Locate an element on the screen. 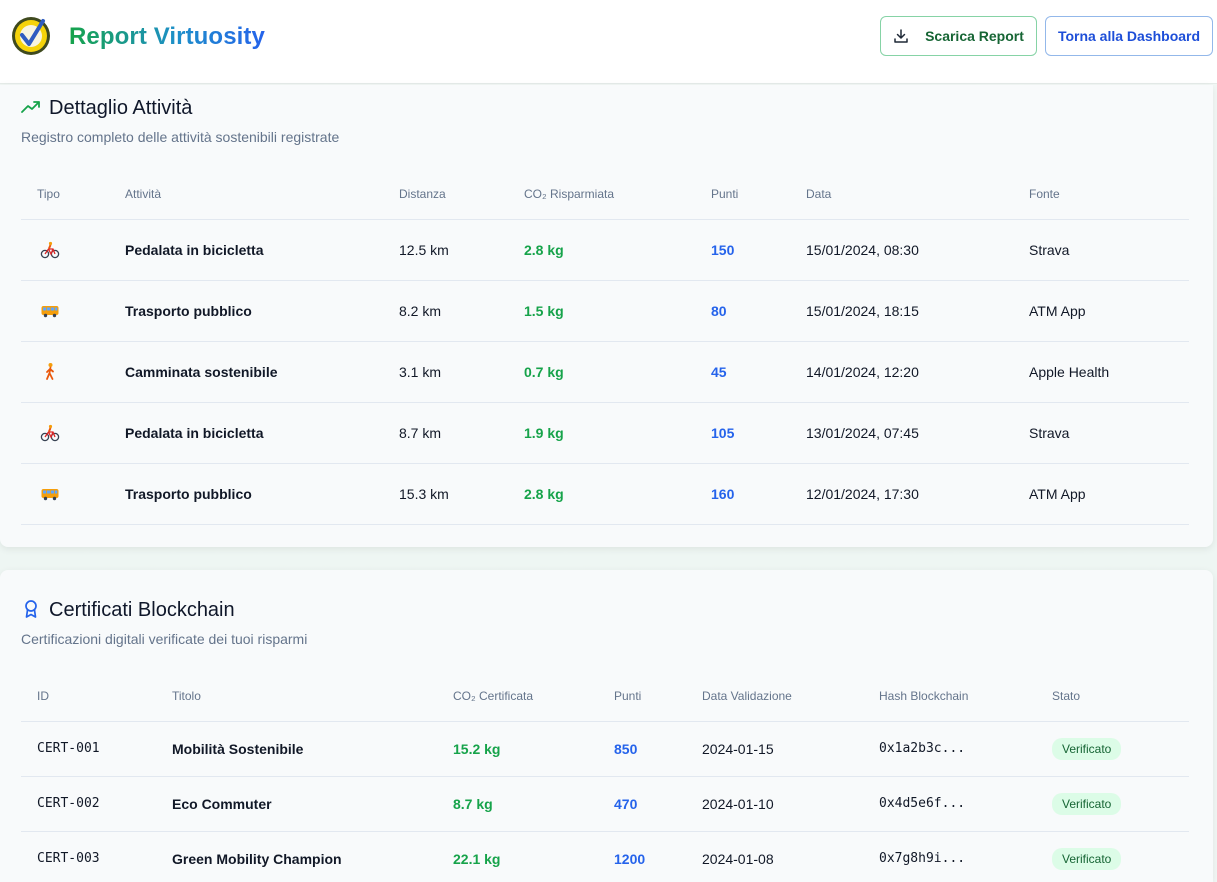 Image resolution: width=1217 pixels, height=882 pixels. activity-date: 15/01/2024, 08:30 is located at coordinates (901, 250).